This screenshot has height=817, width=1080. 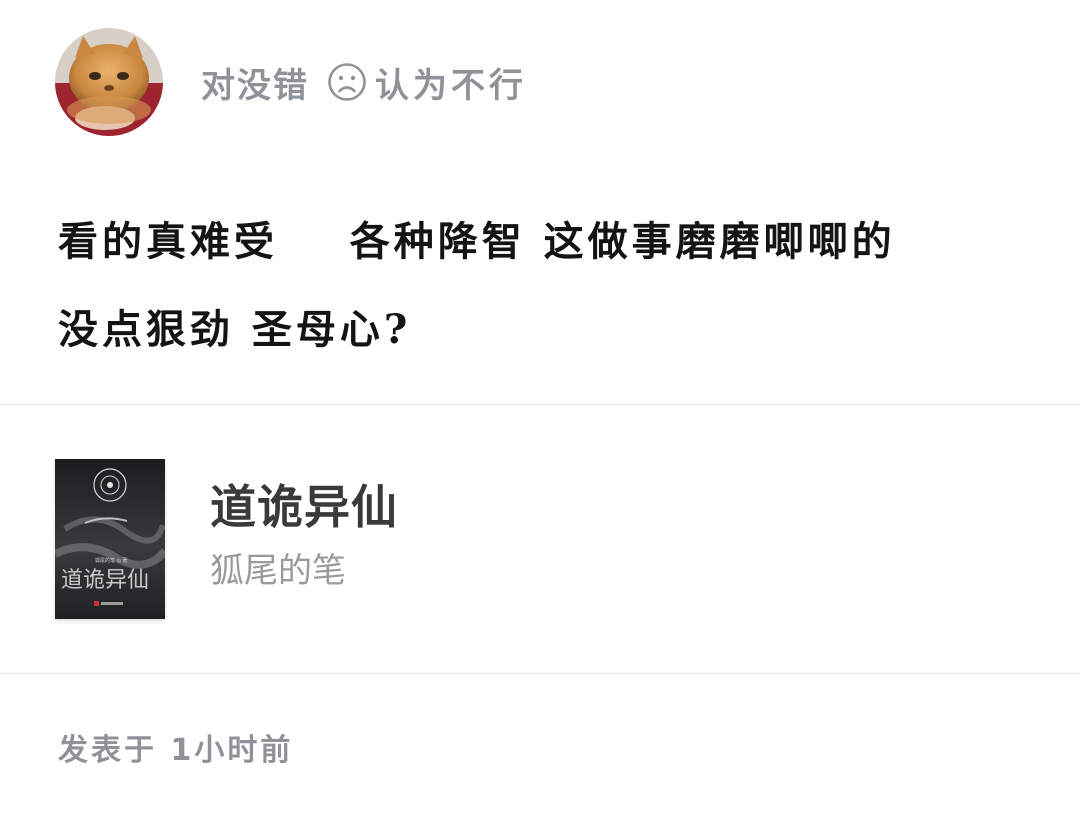 I want to click on book-info: 道诡异仙 狐尾的笔, so click(x=304, y=526).